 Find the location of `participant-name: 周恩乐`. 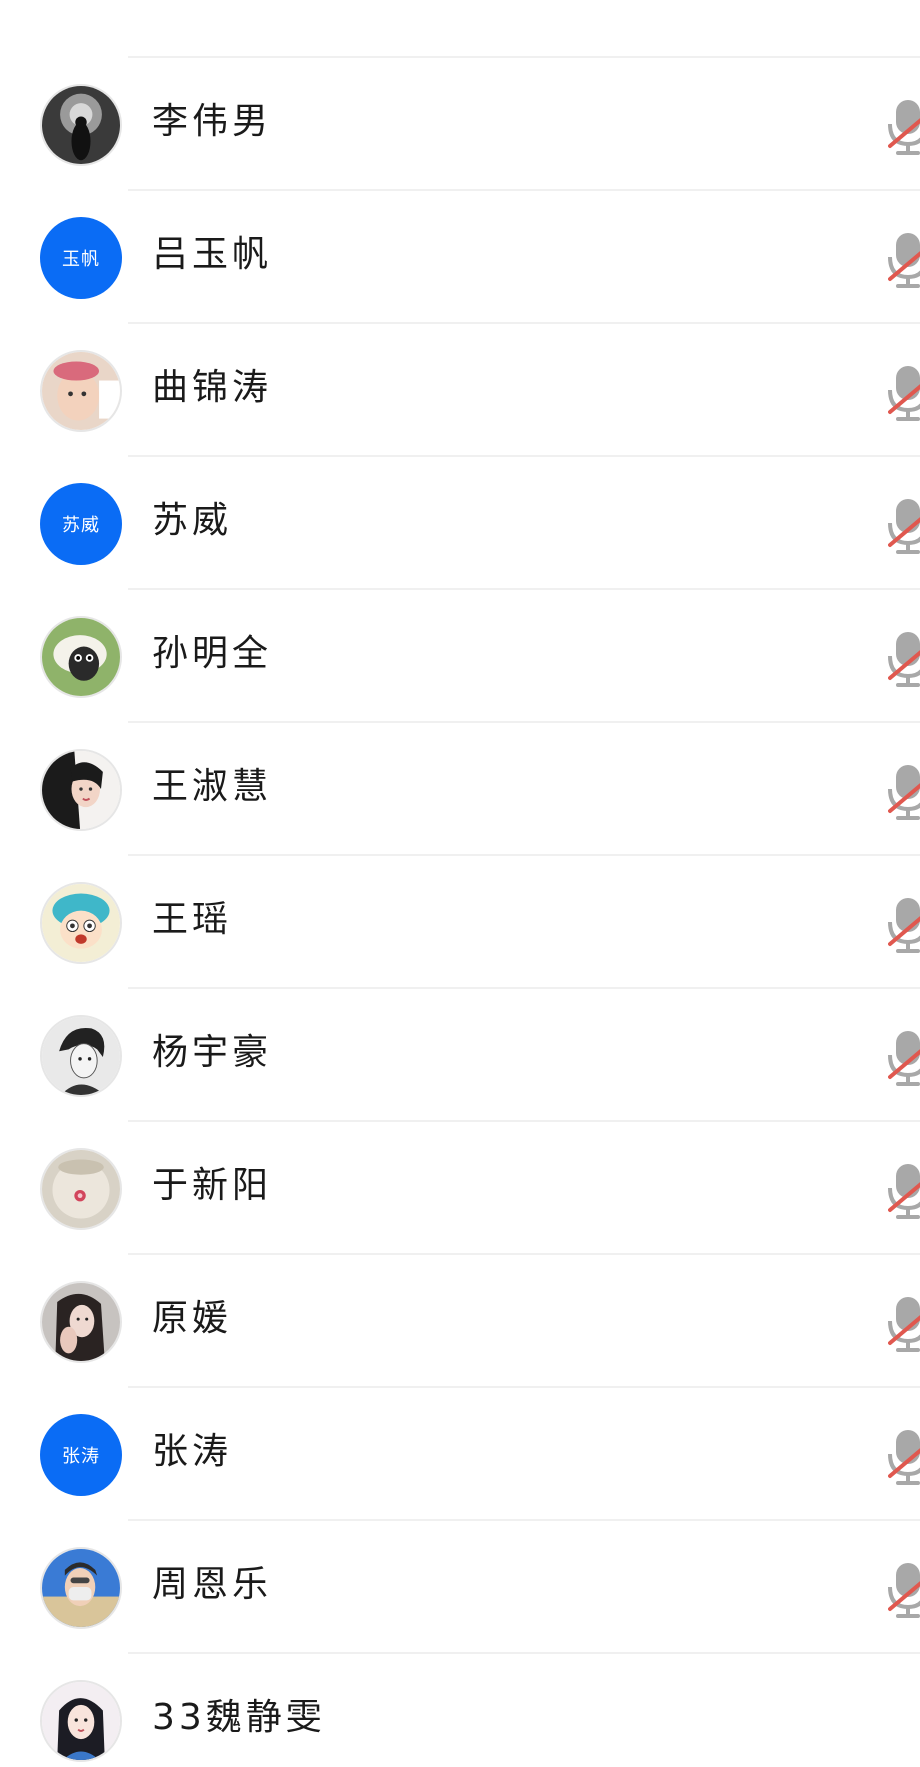

participant-name: 周恩乐 is located at coordinates (212, 1584).